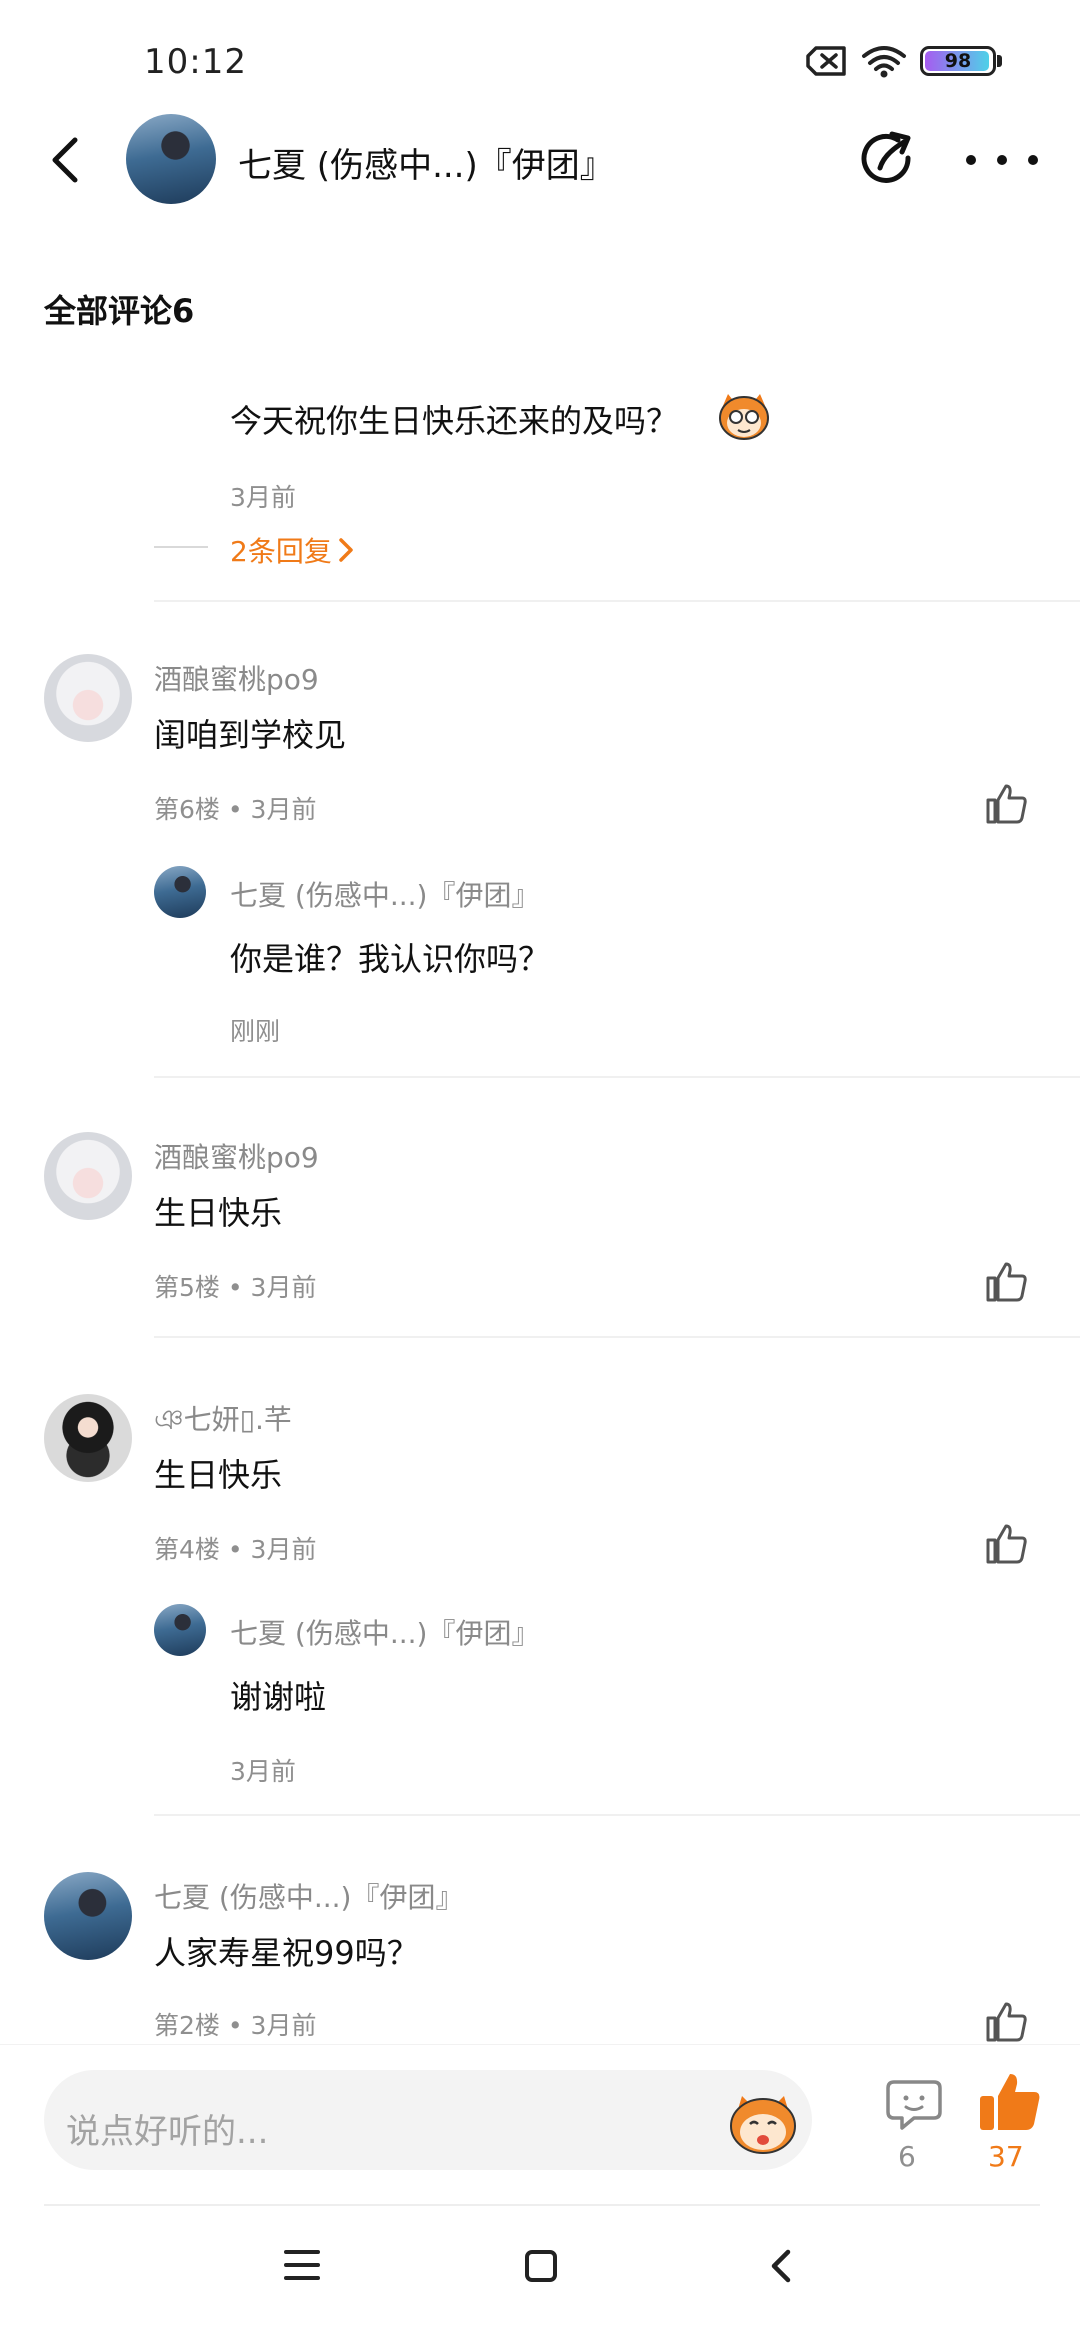 This screenshot has width=1080, height=2340. Describe the element at coordinates (907, 2156) in the screenshot. I see `comment-count: 6` at that location.